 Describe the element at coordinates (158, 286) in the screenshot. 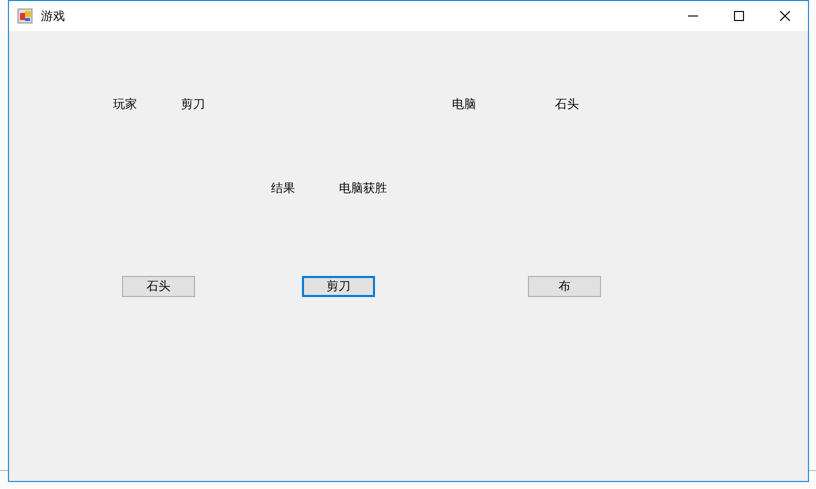

I see `choice-button: 石头` at that location.